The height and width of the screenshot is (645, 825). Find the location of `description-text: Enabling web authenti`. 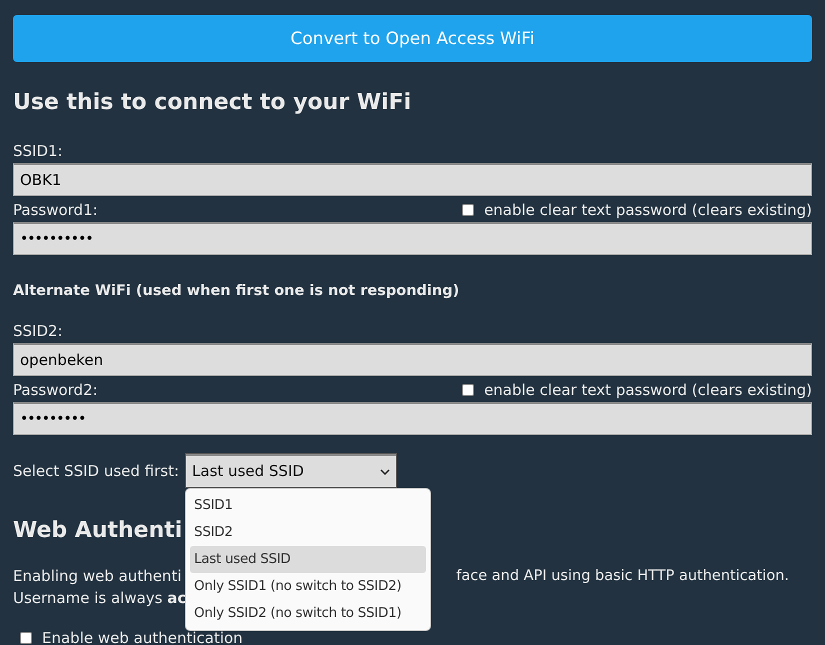

description-text: Enabling web authenti is located at coordinates (97, 576).